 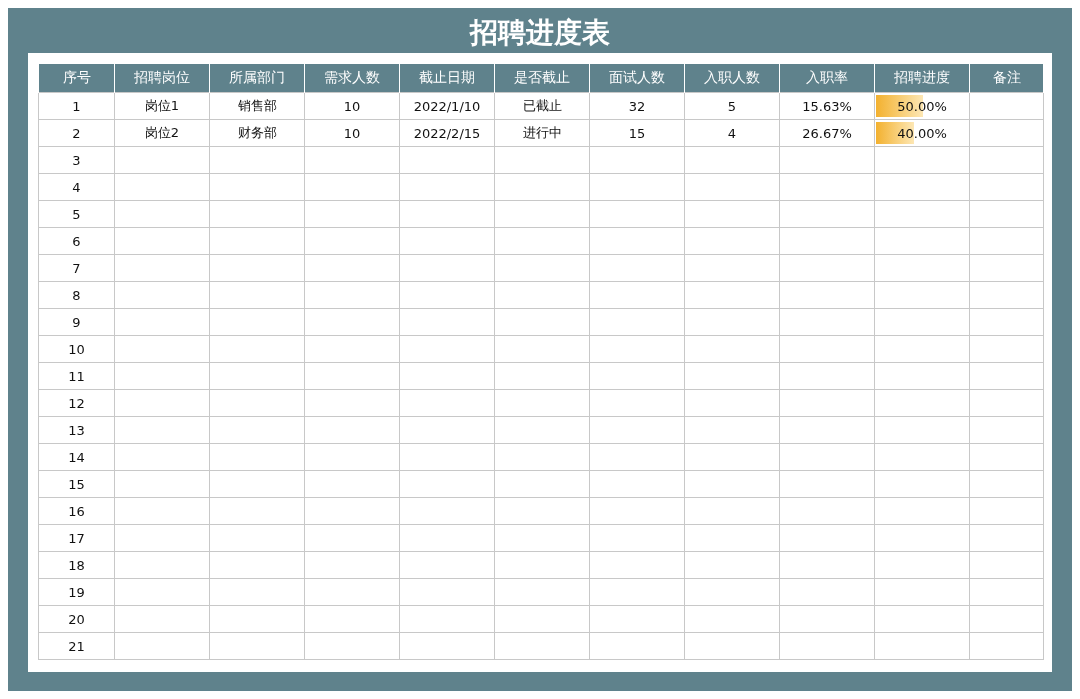 What do you see at coordinates (162, 133) in the screenshot?
I see `table-cell: 岗位2` at bounding box center [162, 133].